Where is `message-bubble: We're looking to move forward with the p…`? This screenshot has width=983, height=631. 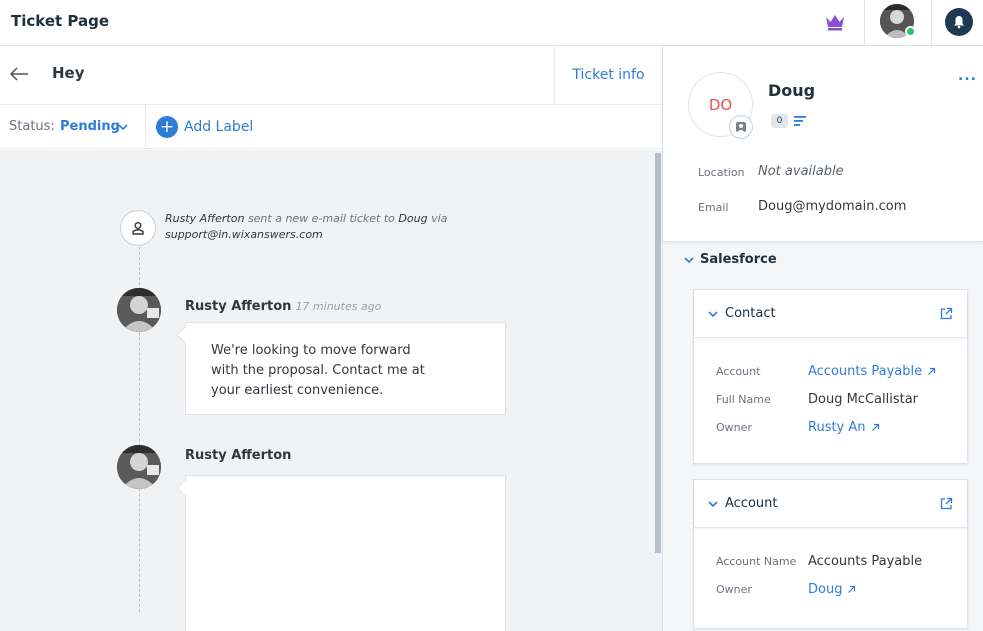
message-bubble: We're looking to move forward with the p… is located at coordinates (345, 368).